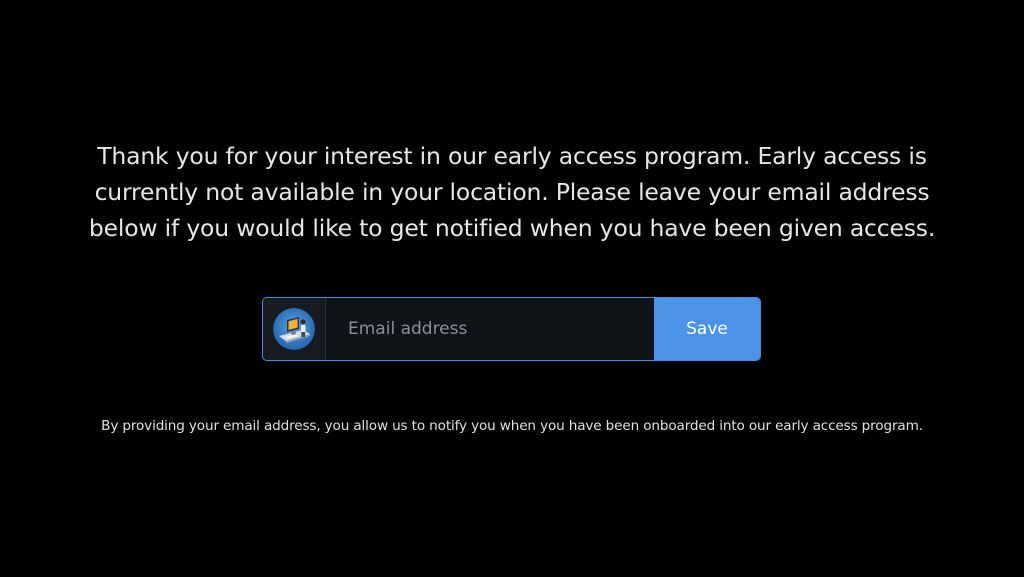  I want to click on save-button: Save, so click(707, 329).